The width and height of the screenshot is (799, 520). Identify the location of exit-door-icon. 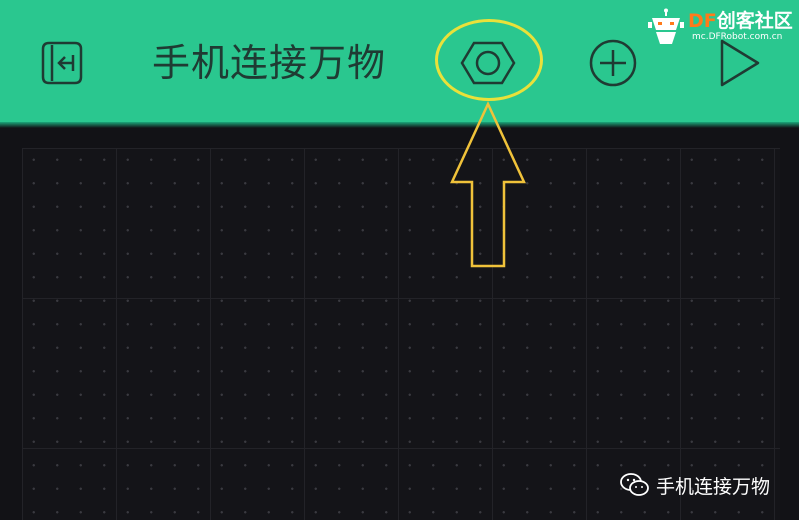
(62, 63).